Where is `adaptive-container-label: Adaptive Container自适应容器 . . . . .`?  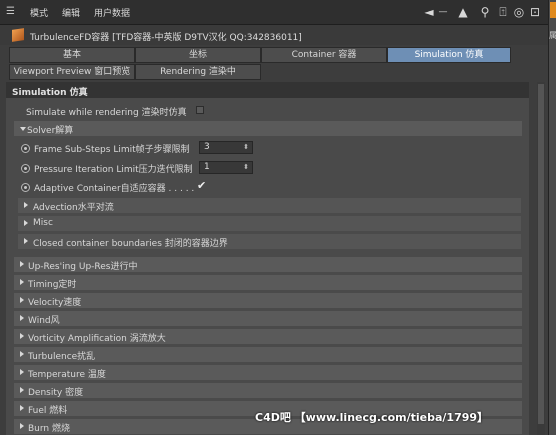 adaptive-container-label: Adaptive Container自适应容器 . . . . . is located at coordinates (114, 189).